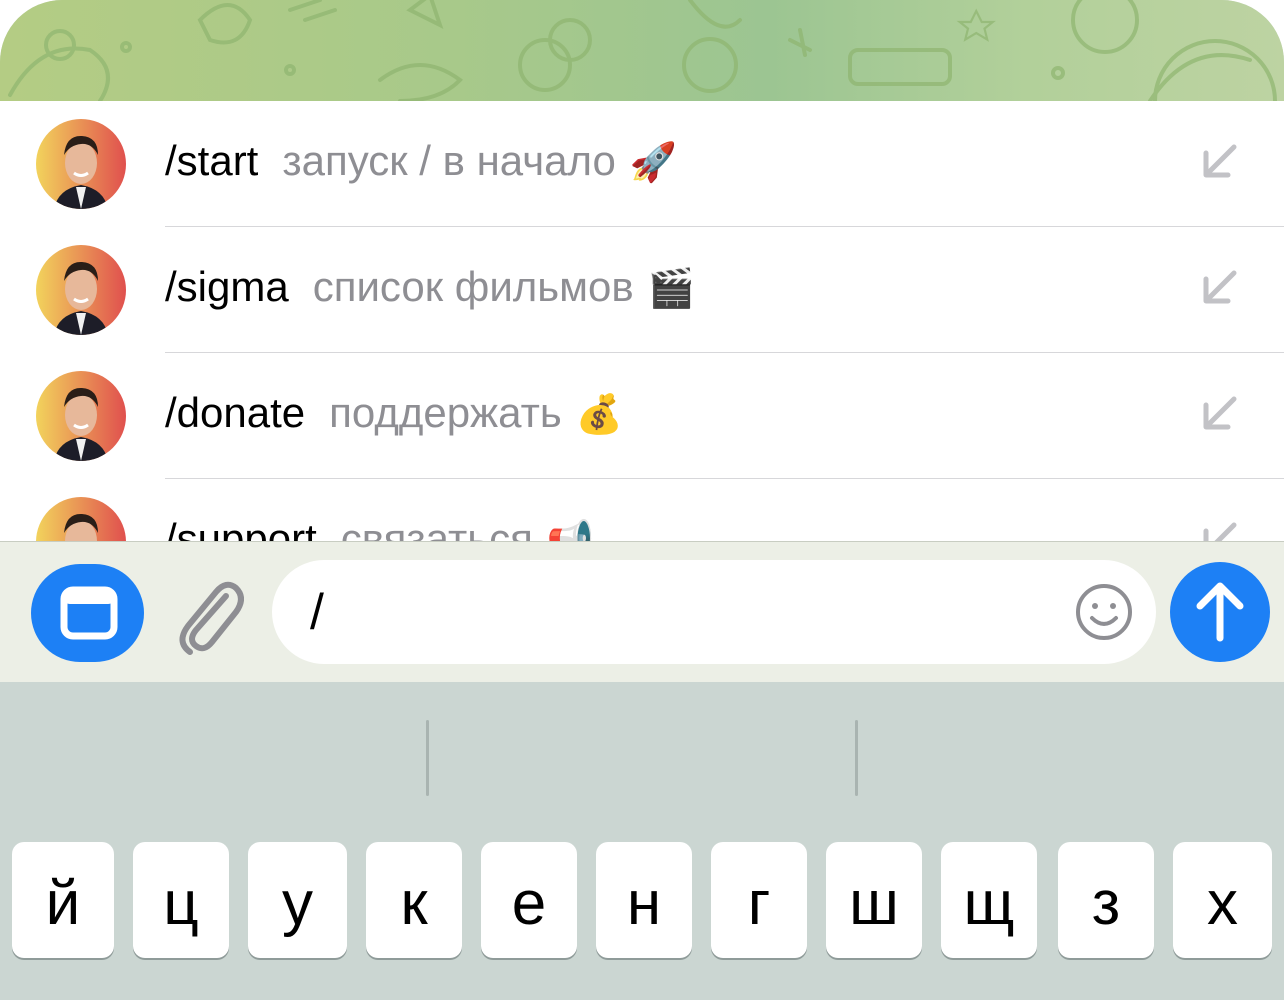 The image size is (1284, 1000). Describe the element at coordinates (227, 286) in the screenshot. I see `command-name: /sigma` at that location.